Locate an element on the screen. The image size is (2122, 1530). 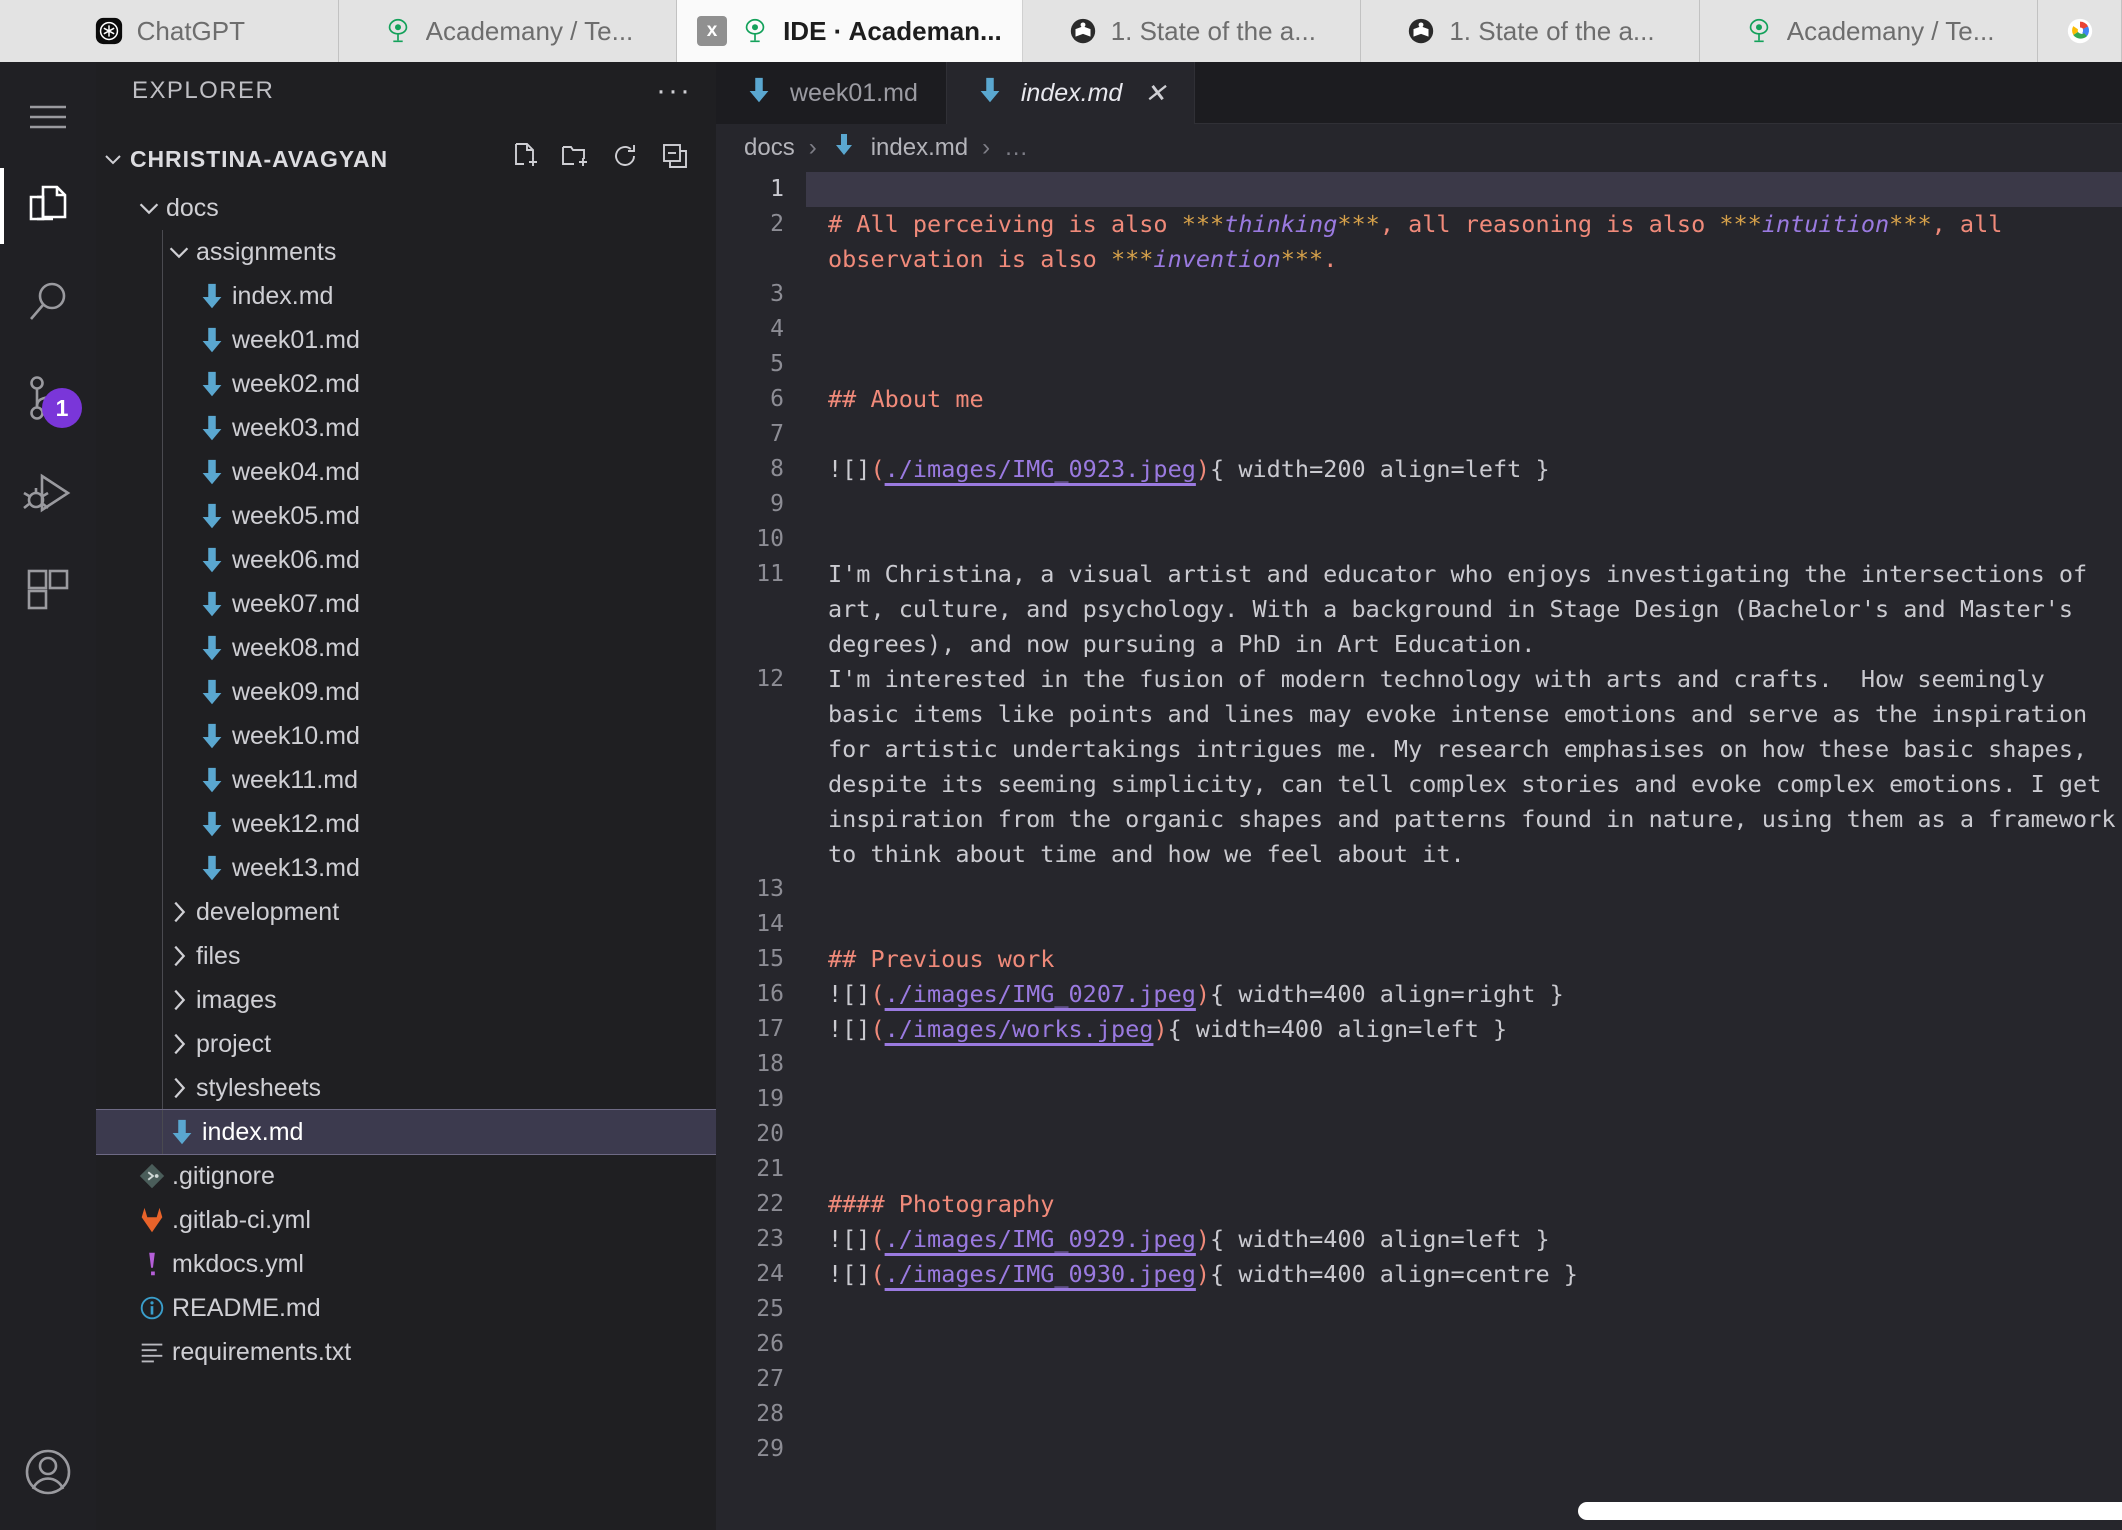
code-line: 21 is located at coordinates (1419, 1169).